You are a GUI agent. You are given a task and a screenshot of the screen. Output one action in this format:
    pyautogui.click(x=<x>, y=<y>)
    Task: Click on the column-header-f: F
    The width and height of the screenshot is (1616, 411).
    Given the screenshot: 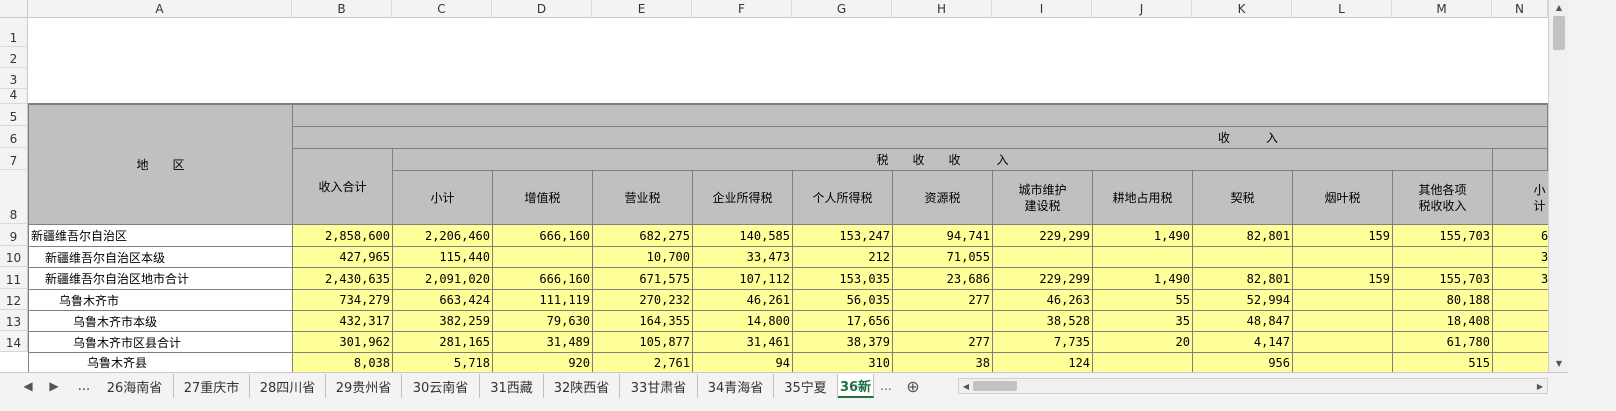 What is the action you would take?
    pyautogui.click(x=742, y=9)
    